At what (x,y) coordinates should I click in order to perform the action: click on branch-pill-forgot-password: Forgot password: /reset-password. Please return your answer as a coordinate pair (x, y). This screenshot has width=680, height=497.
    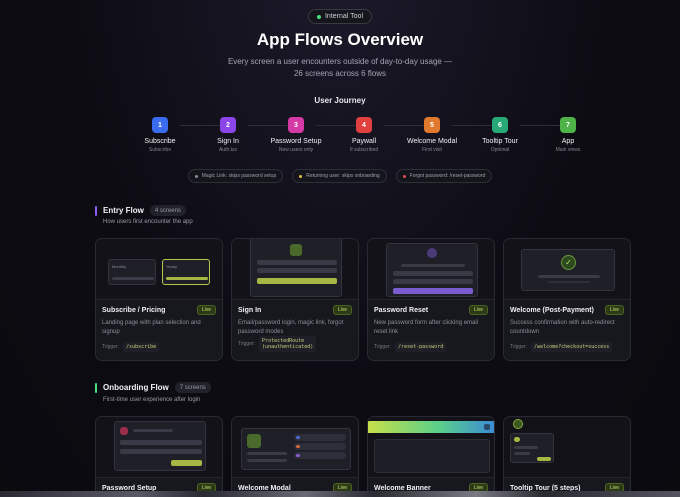
    Looking at the image, I should click on (444, 176).